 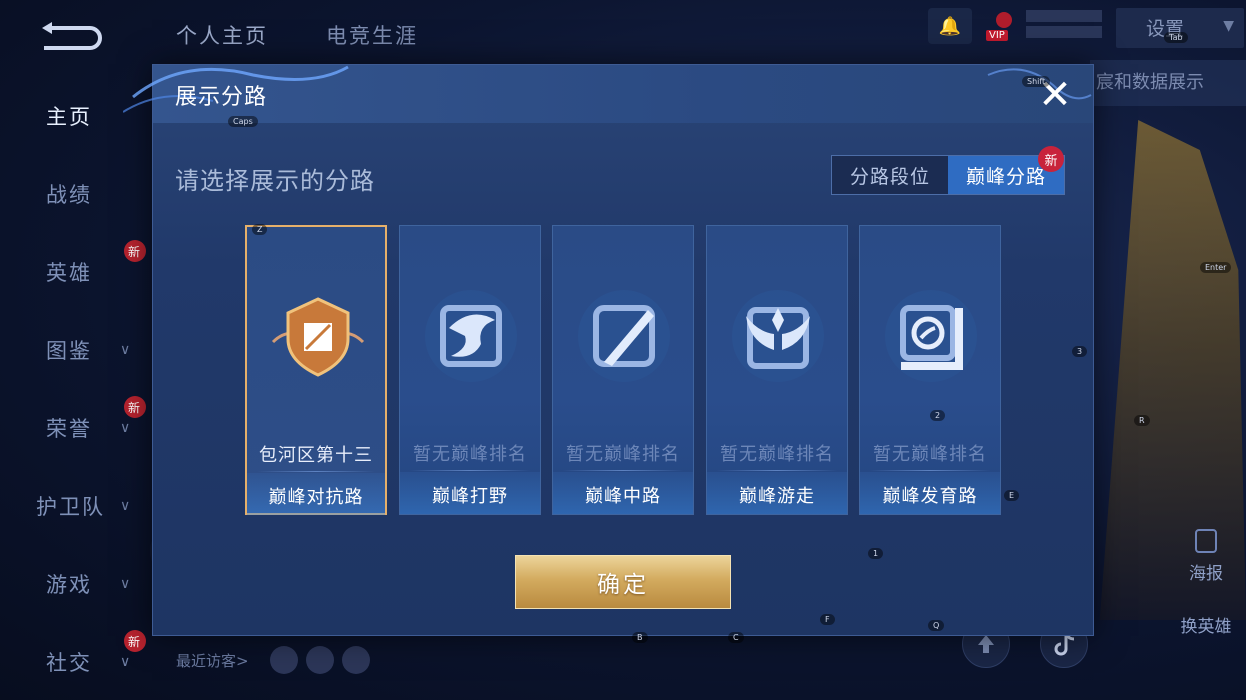 What do you see at coordinates (1216, 267) in the screenshot?
I see `key-hint-enter: Enter` at bounding box center [1216, 267].